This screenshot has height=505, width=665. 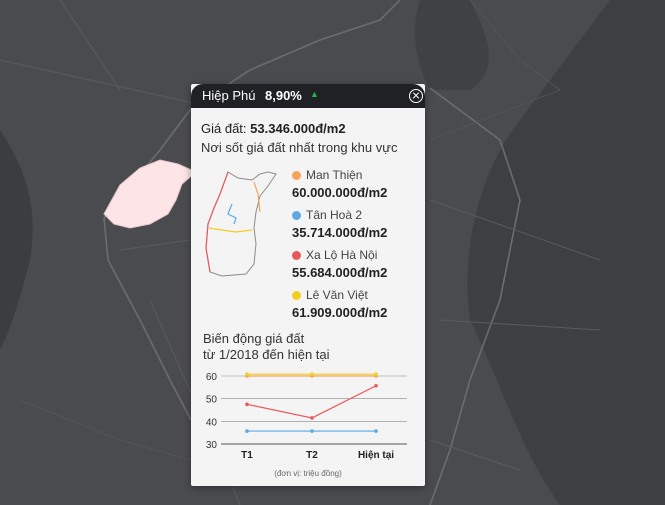 What do you see at coordinates (334, 215) in the screenshot?
I see `street-name: Tân Hoà 2` at bounding box center [334, 215].